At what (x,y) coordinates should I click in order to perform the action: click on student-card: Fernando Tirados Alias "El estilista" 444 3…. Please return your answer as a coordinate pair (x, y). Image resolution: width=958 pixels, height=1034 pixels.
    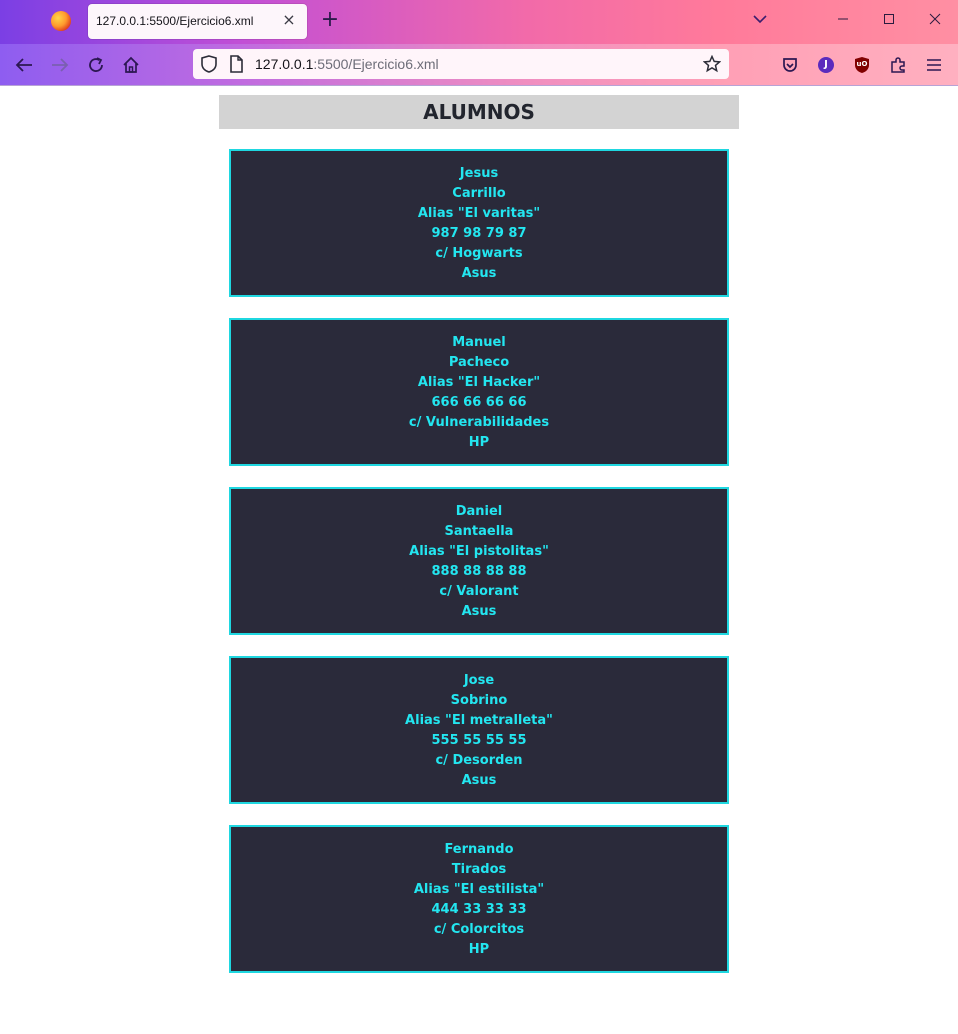
    Looking at the image, I should click on (479, 899).